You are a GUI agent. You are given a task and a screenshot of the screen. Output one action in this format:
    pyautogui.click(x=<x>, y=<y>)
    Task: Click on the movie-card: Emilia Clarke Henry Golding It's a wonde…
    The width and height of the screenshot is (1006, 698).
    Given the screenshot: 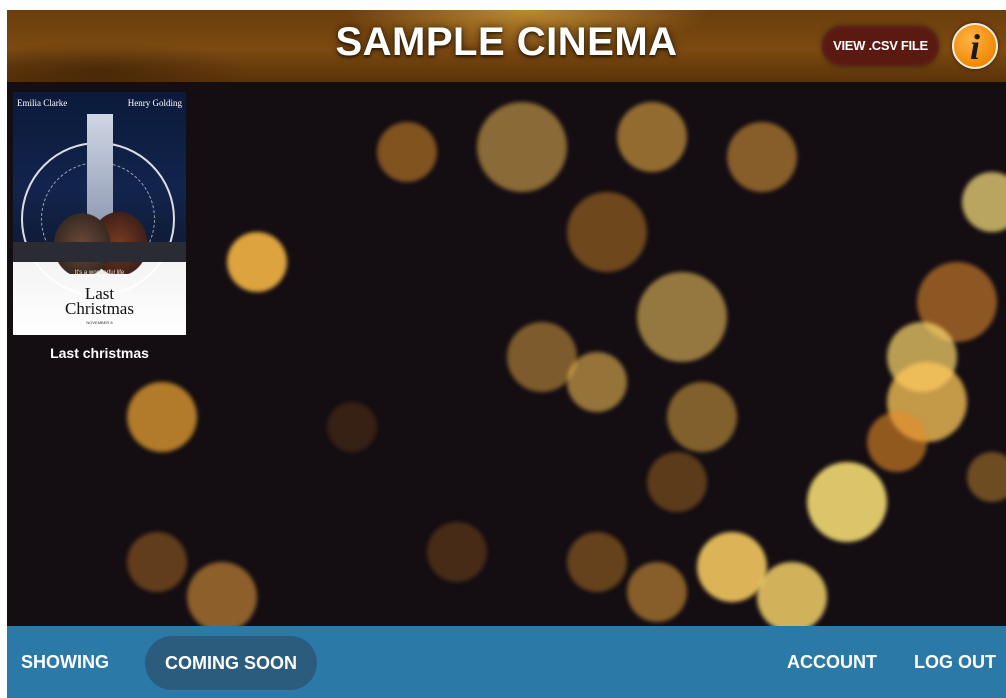 What is the action you would take?
    pyautogui.click(x=99, y=226)
    